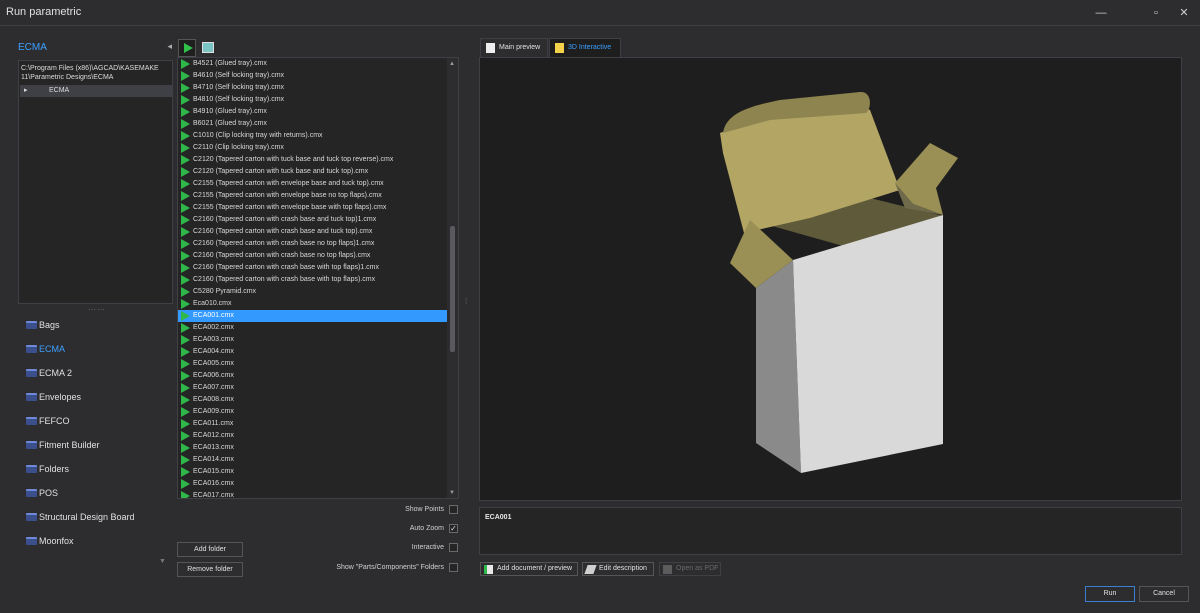 Image resolution: width=1200 pixels, height=613 pixels. Describe the element at coordinates (95, 422) in the screenshot. I see `category-item-fefco: FEFCO` at that location.